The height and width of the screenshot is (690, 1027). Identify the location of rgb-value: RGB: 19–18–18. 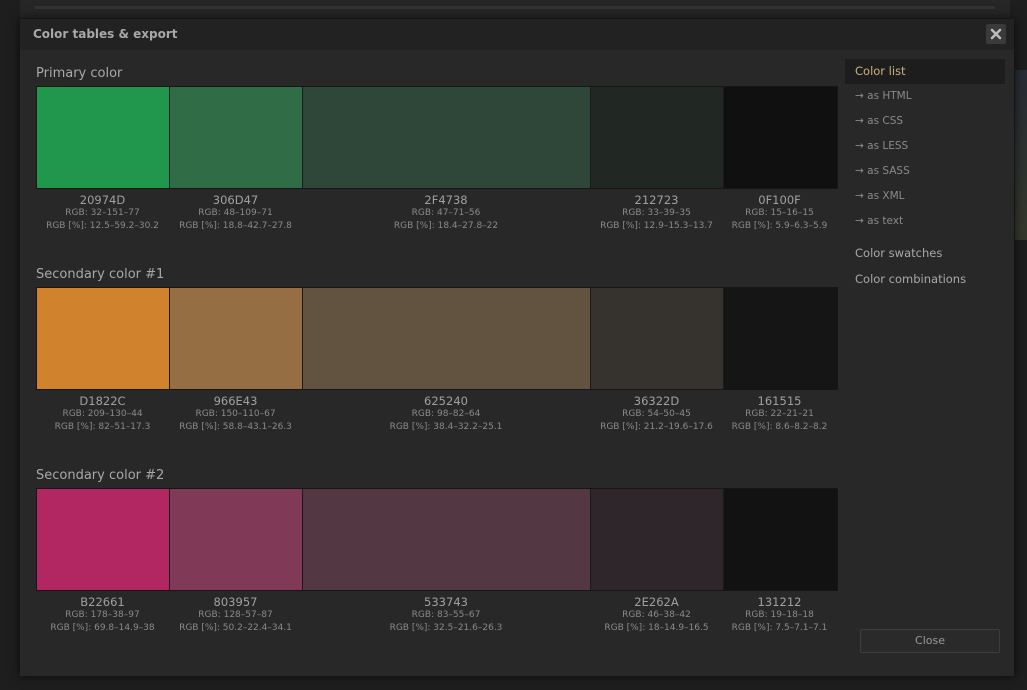
(779, 615).